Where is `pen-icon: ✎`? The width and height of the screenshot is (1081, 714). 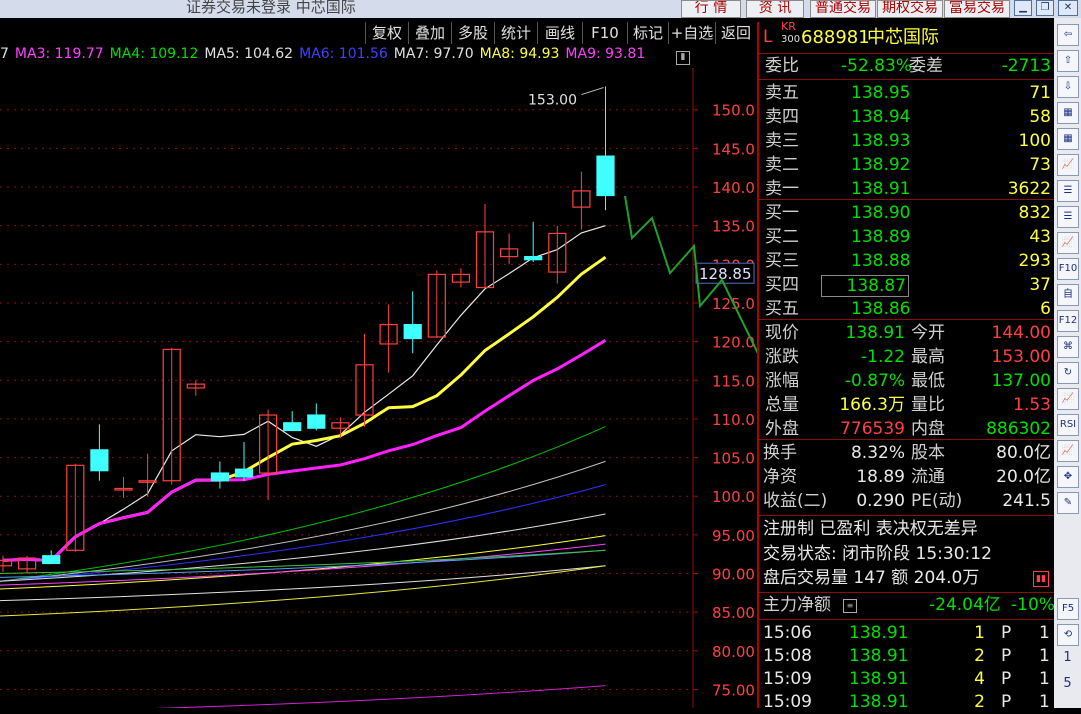 pen-icon: ✎ is located at coordinates (1068, 503).